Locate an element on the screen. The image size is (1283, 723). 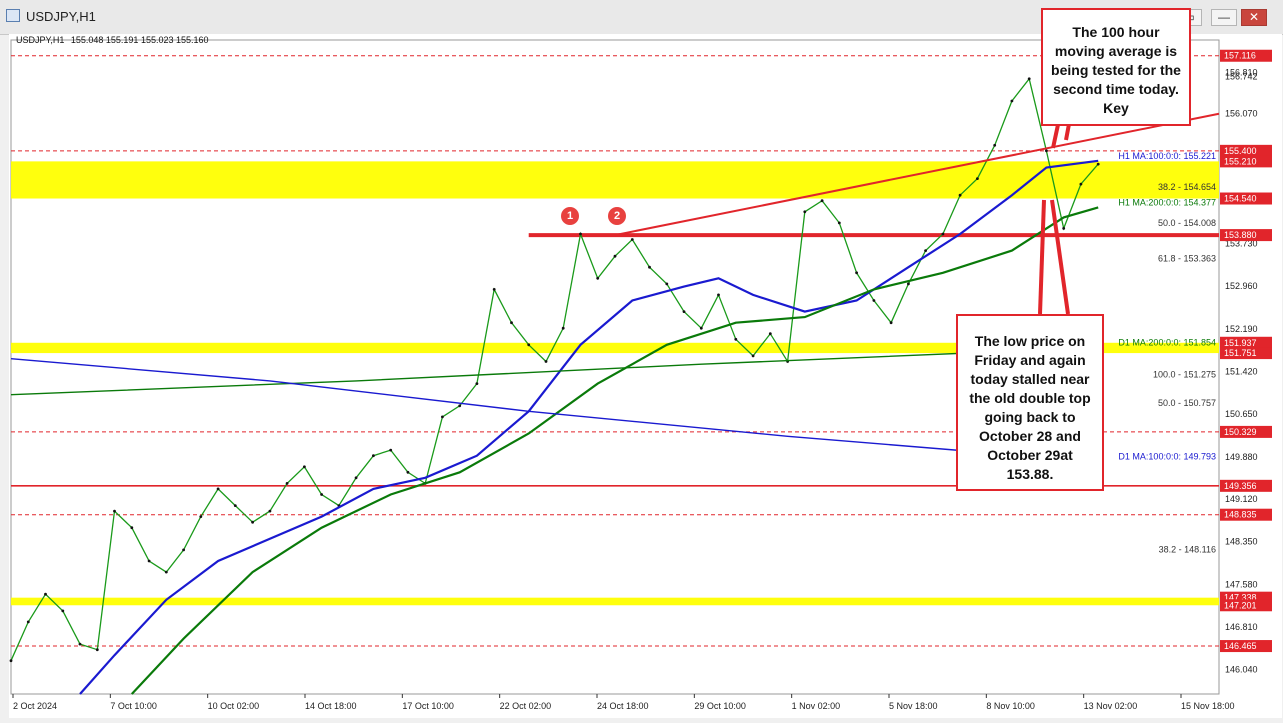
y-tick-label-9: 149.120 is located at coordinates (1241, 499).